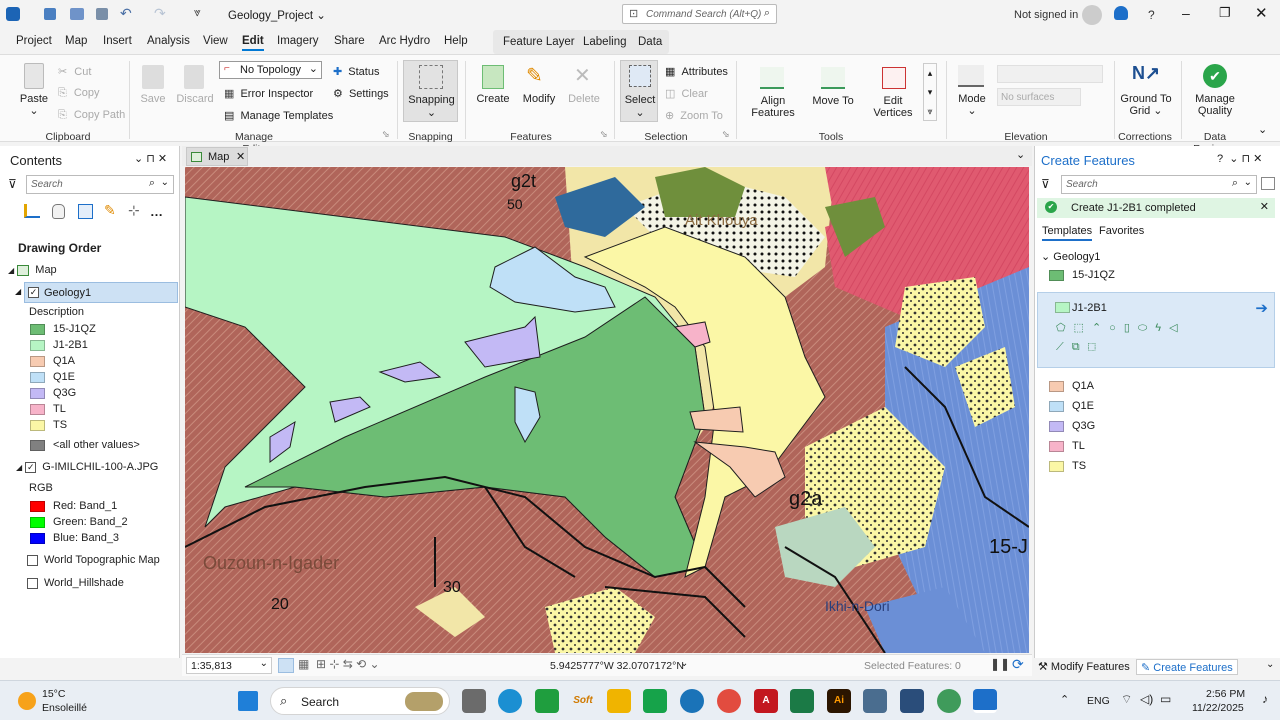  Describe the element at coordinates (348, 664) in the screenshot. I see `navigation-tools-icon: ⊞ ⊹ ⇆ ⟲ ⌄` at that location.